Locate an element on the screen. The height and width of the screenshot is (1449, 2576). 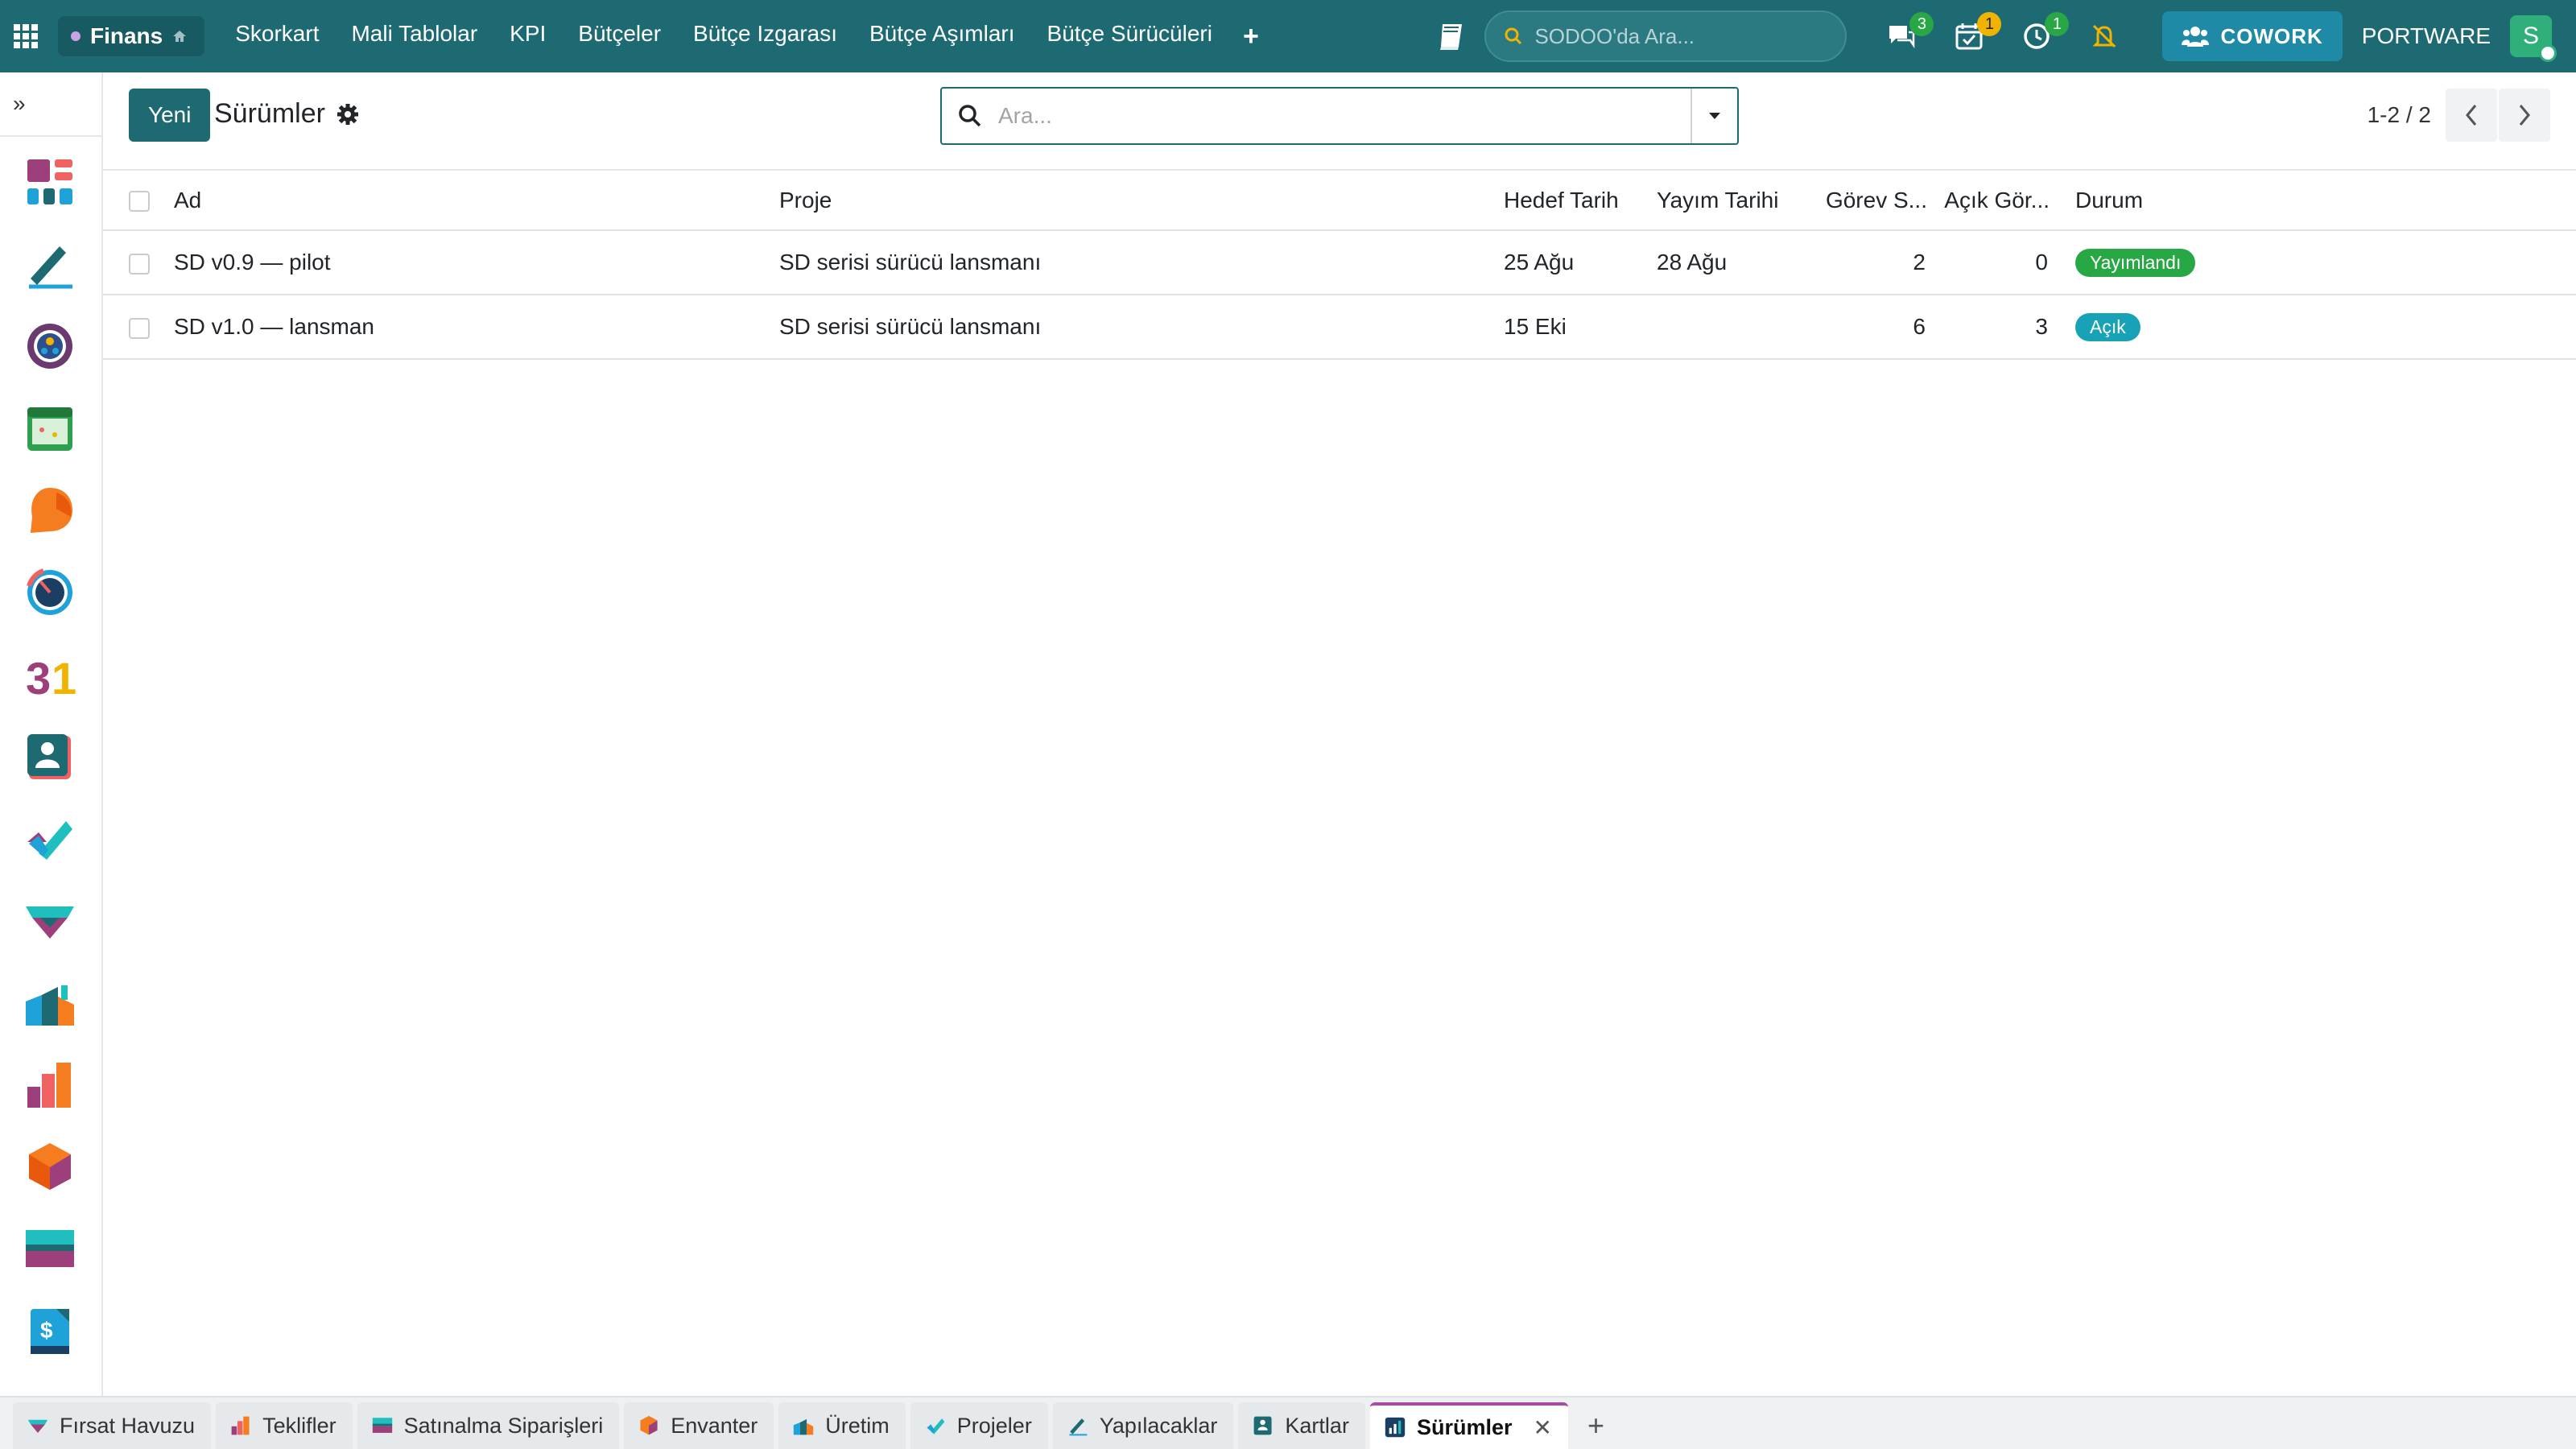
bar-chart-icon is located at coordinates (50, 1085).